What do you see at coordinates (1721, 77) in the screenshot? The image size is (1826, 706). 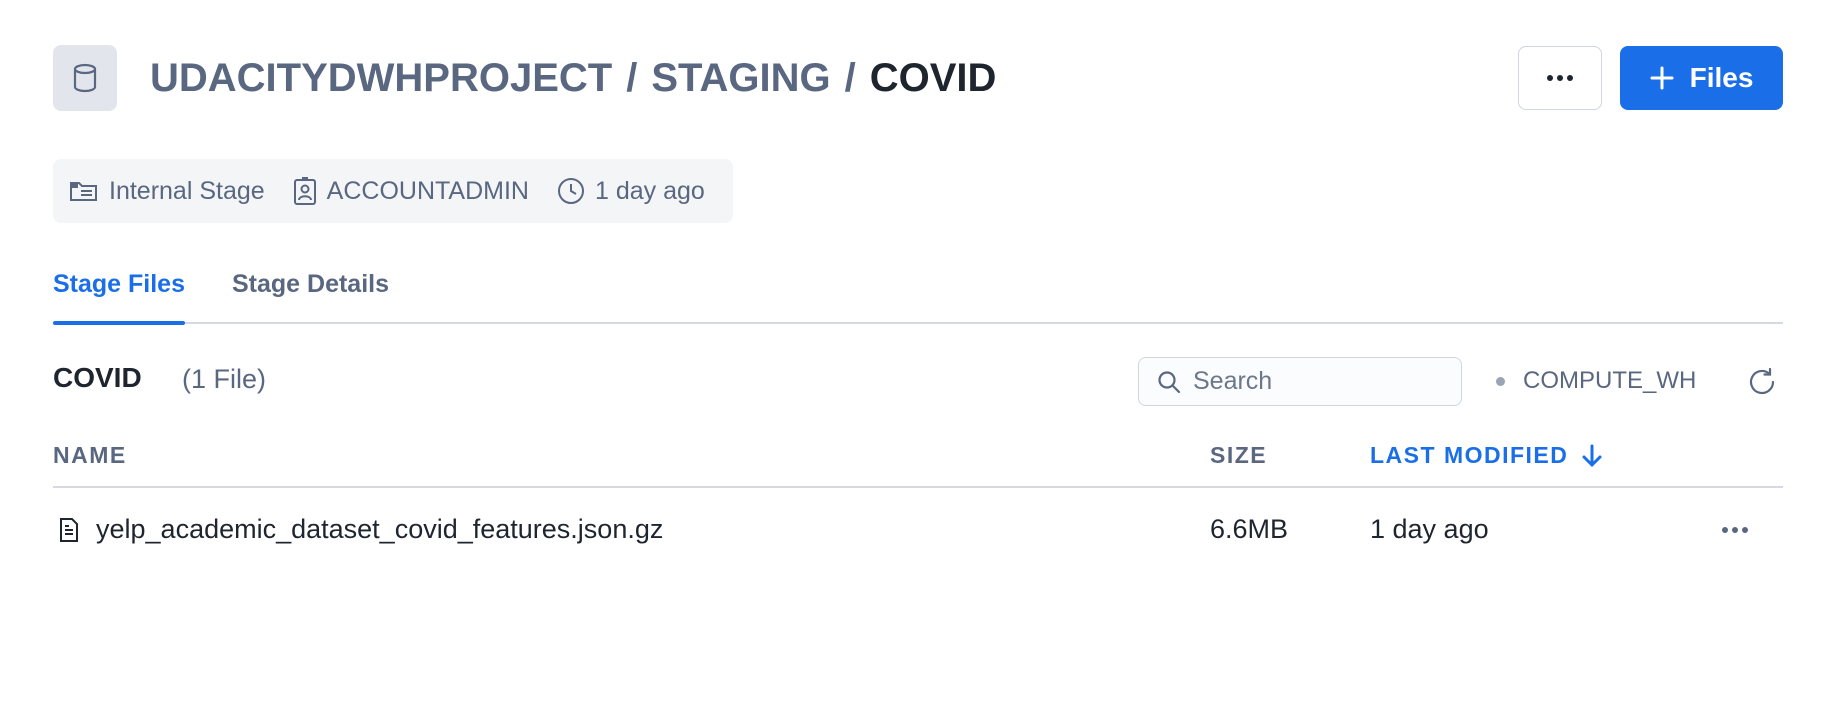 I see `add-files-label: Files` at bounding box center [1721, 77].